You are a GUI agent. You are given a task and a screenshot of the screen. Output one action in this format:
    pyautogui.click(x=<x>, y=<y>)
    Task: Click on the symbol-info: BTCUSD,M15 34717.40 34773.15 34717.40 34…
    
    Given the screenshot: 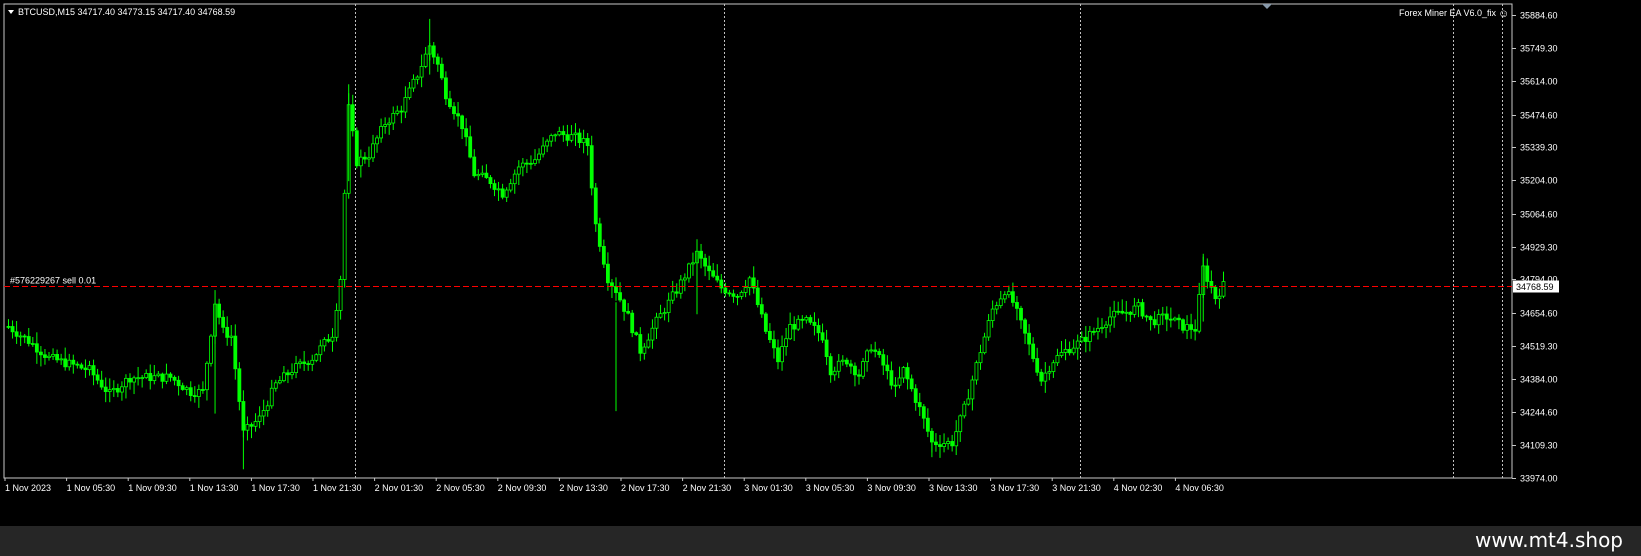 What is the action you would take?
    pyautogui.click(x=126, y=12)
    